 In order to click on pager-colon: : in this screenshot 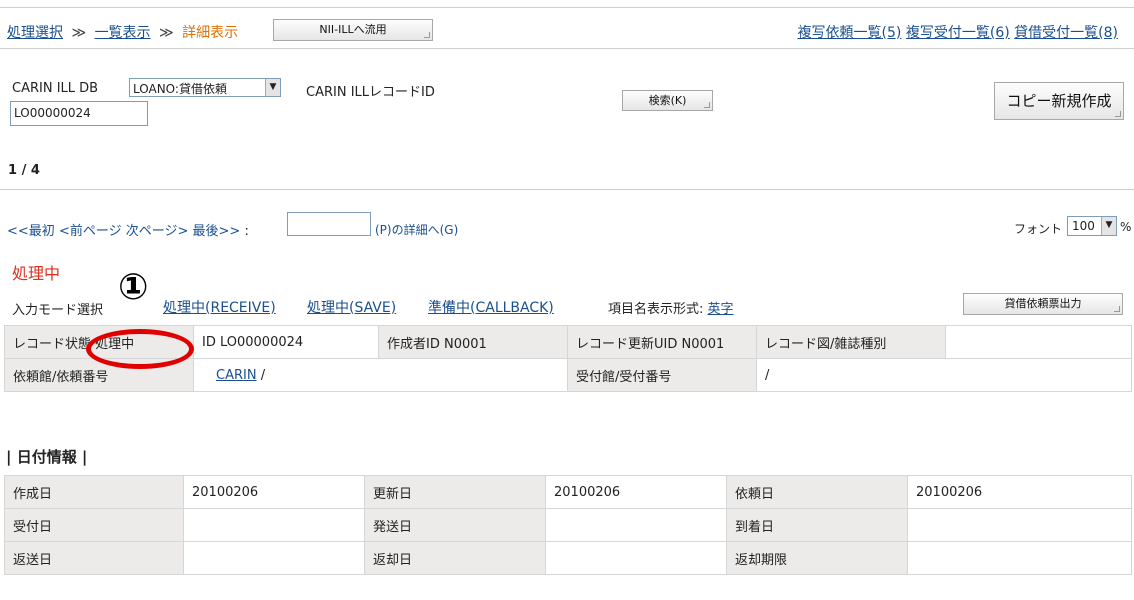, I will do `click(246, 231)`.